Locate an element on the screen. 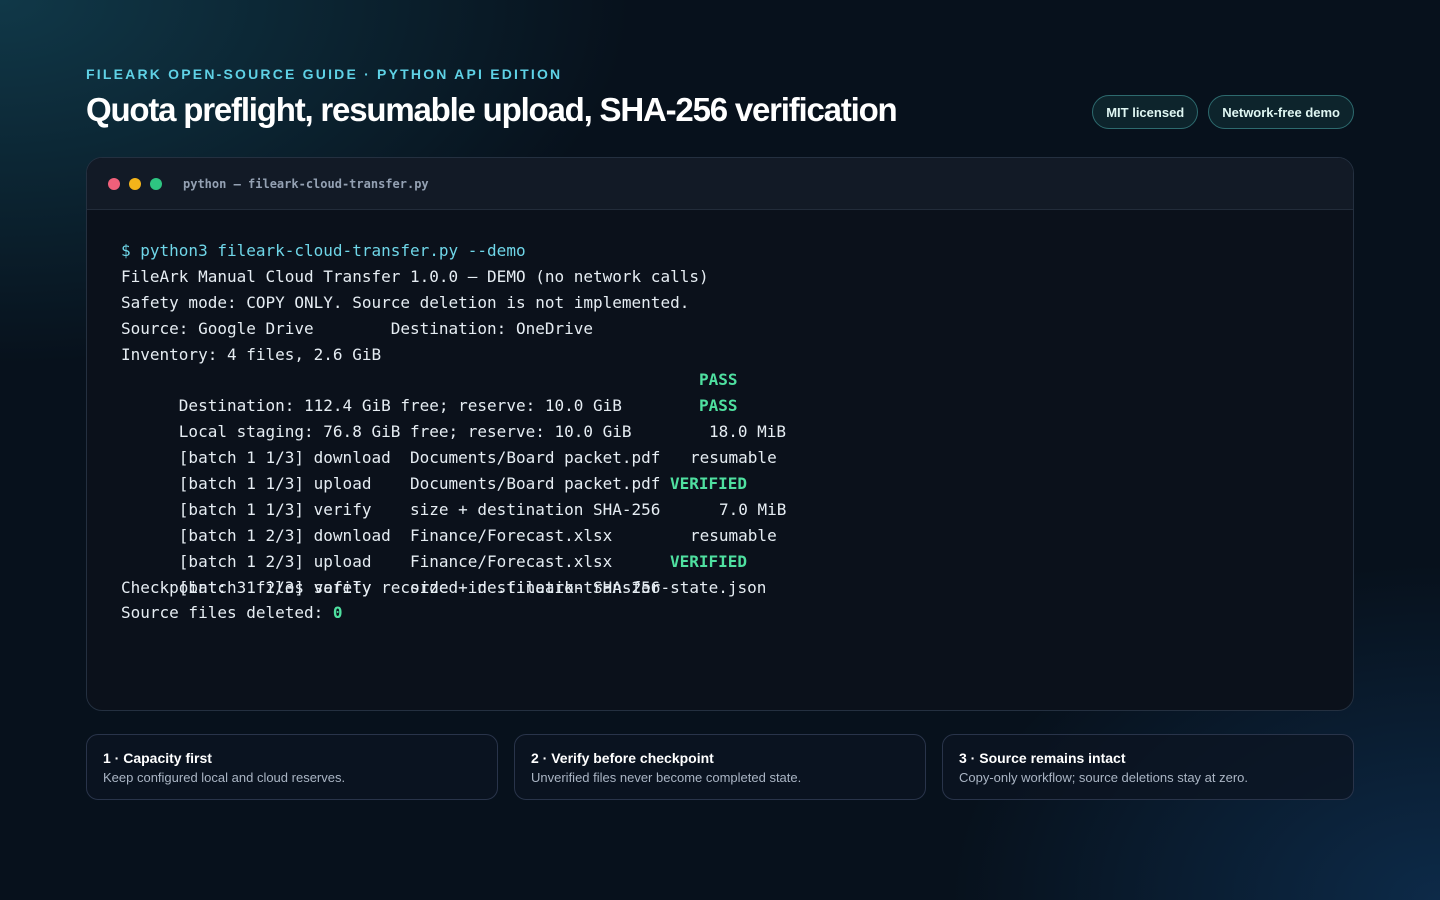 This screenshot has height=900, width=1440. close-window-icon is located at coordinates (114, 183).